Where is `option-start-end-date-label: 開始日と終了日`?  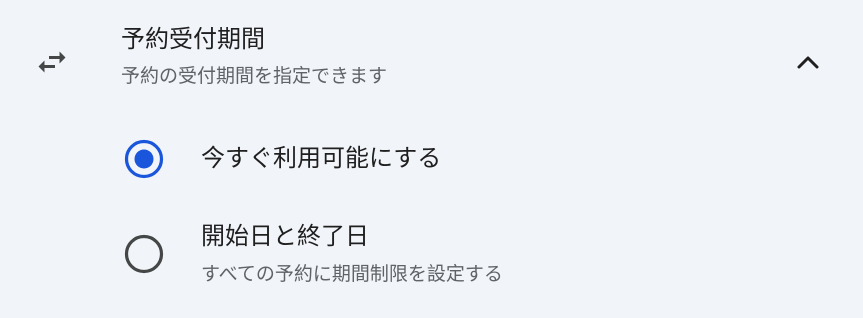
option-start-end-date-label: 開始日と終了日 is located at coordinates (285, 236).